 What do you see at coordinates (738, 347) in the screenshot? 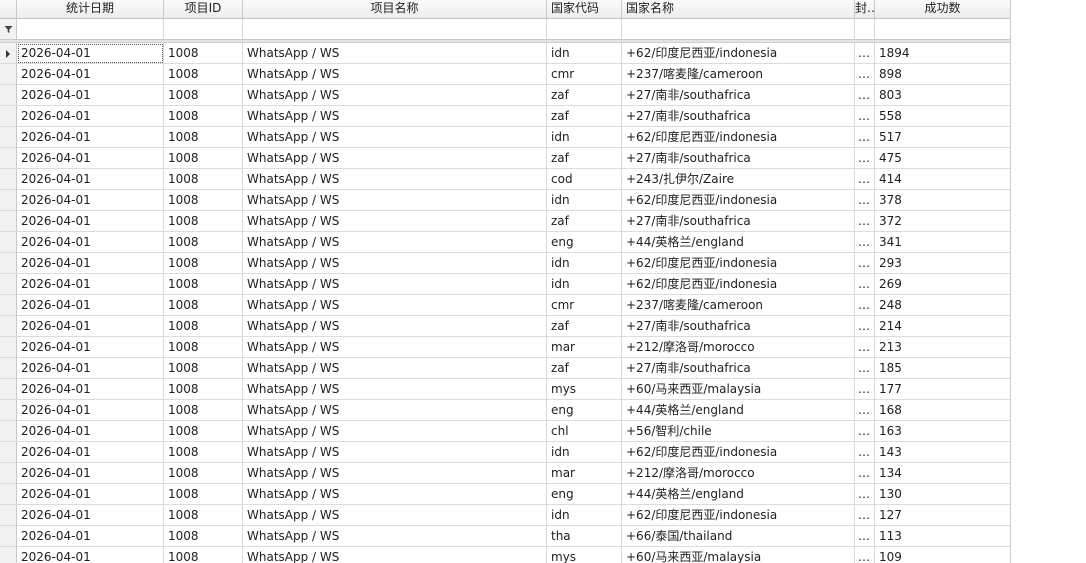
I see `cell-country-name: +212/摩洛哥/morocco` at bounding box center [738, 347].